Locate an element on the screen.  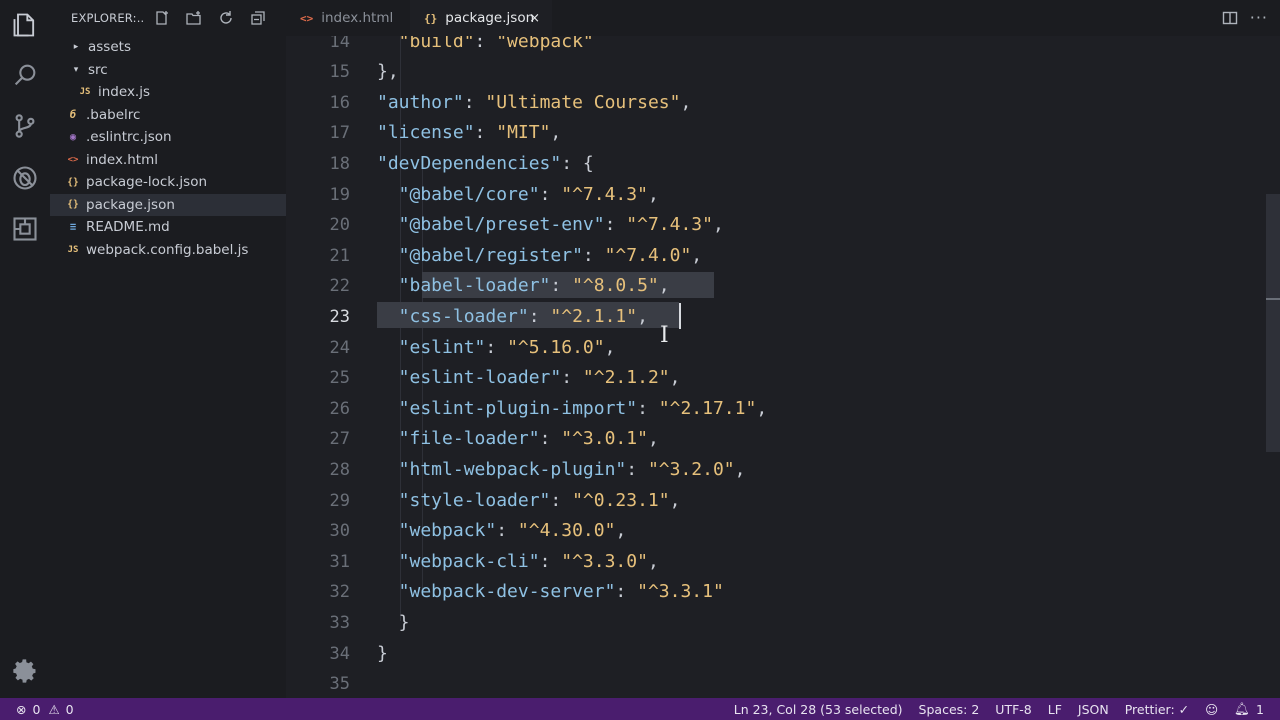
line-ending: LF is located at coordinates (1055, 709).